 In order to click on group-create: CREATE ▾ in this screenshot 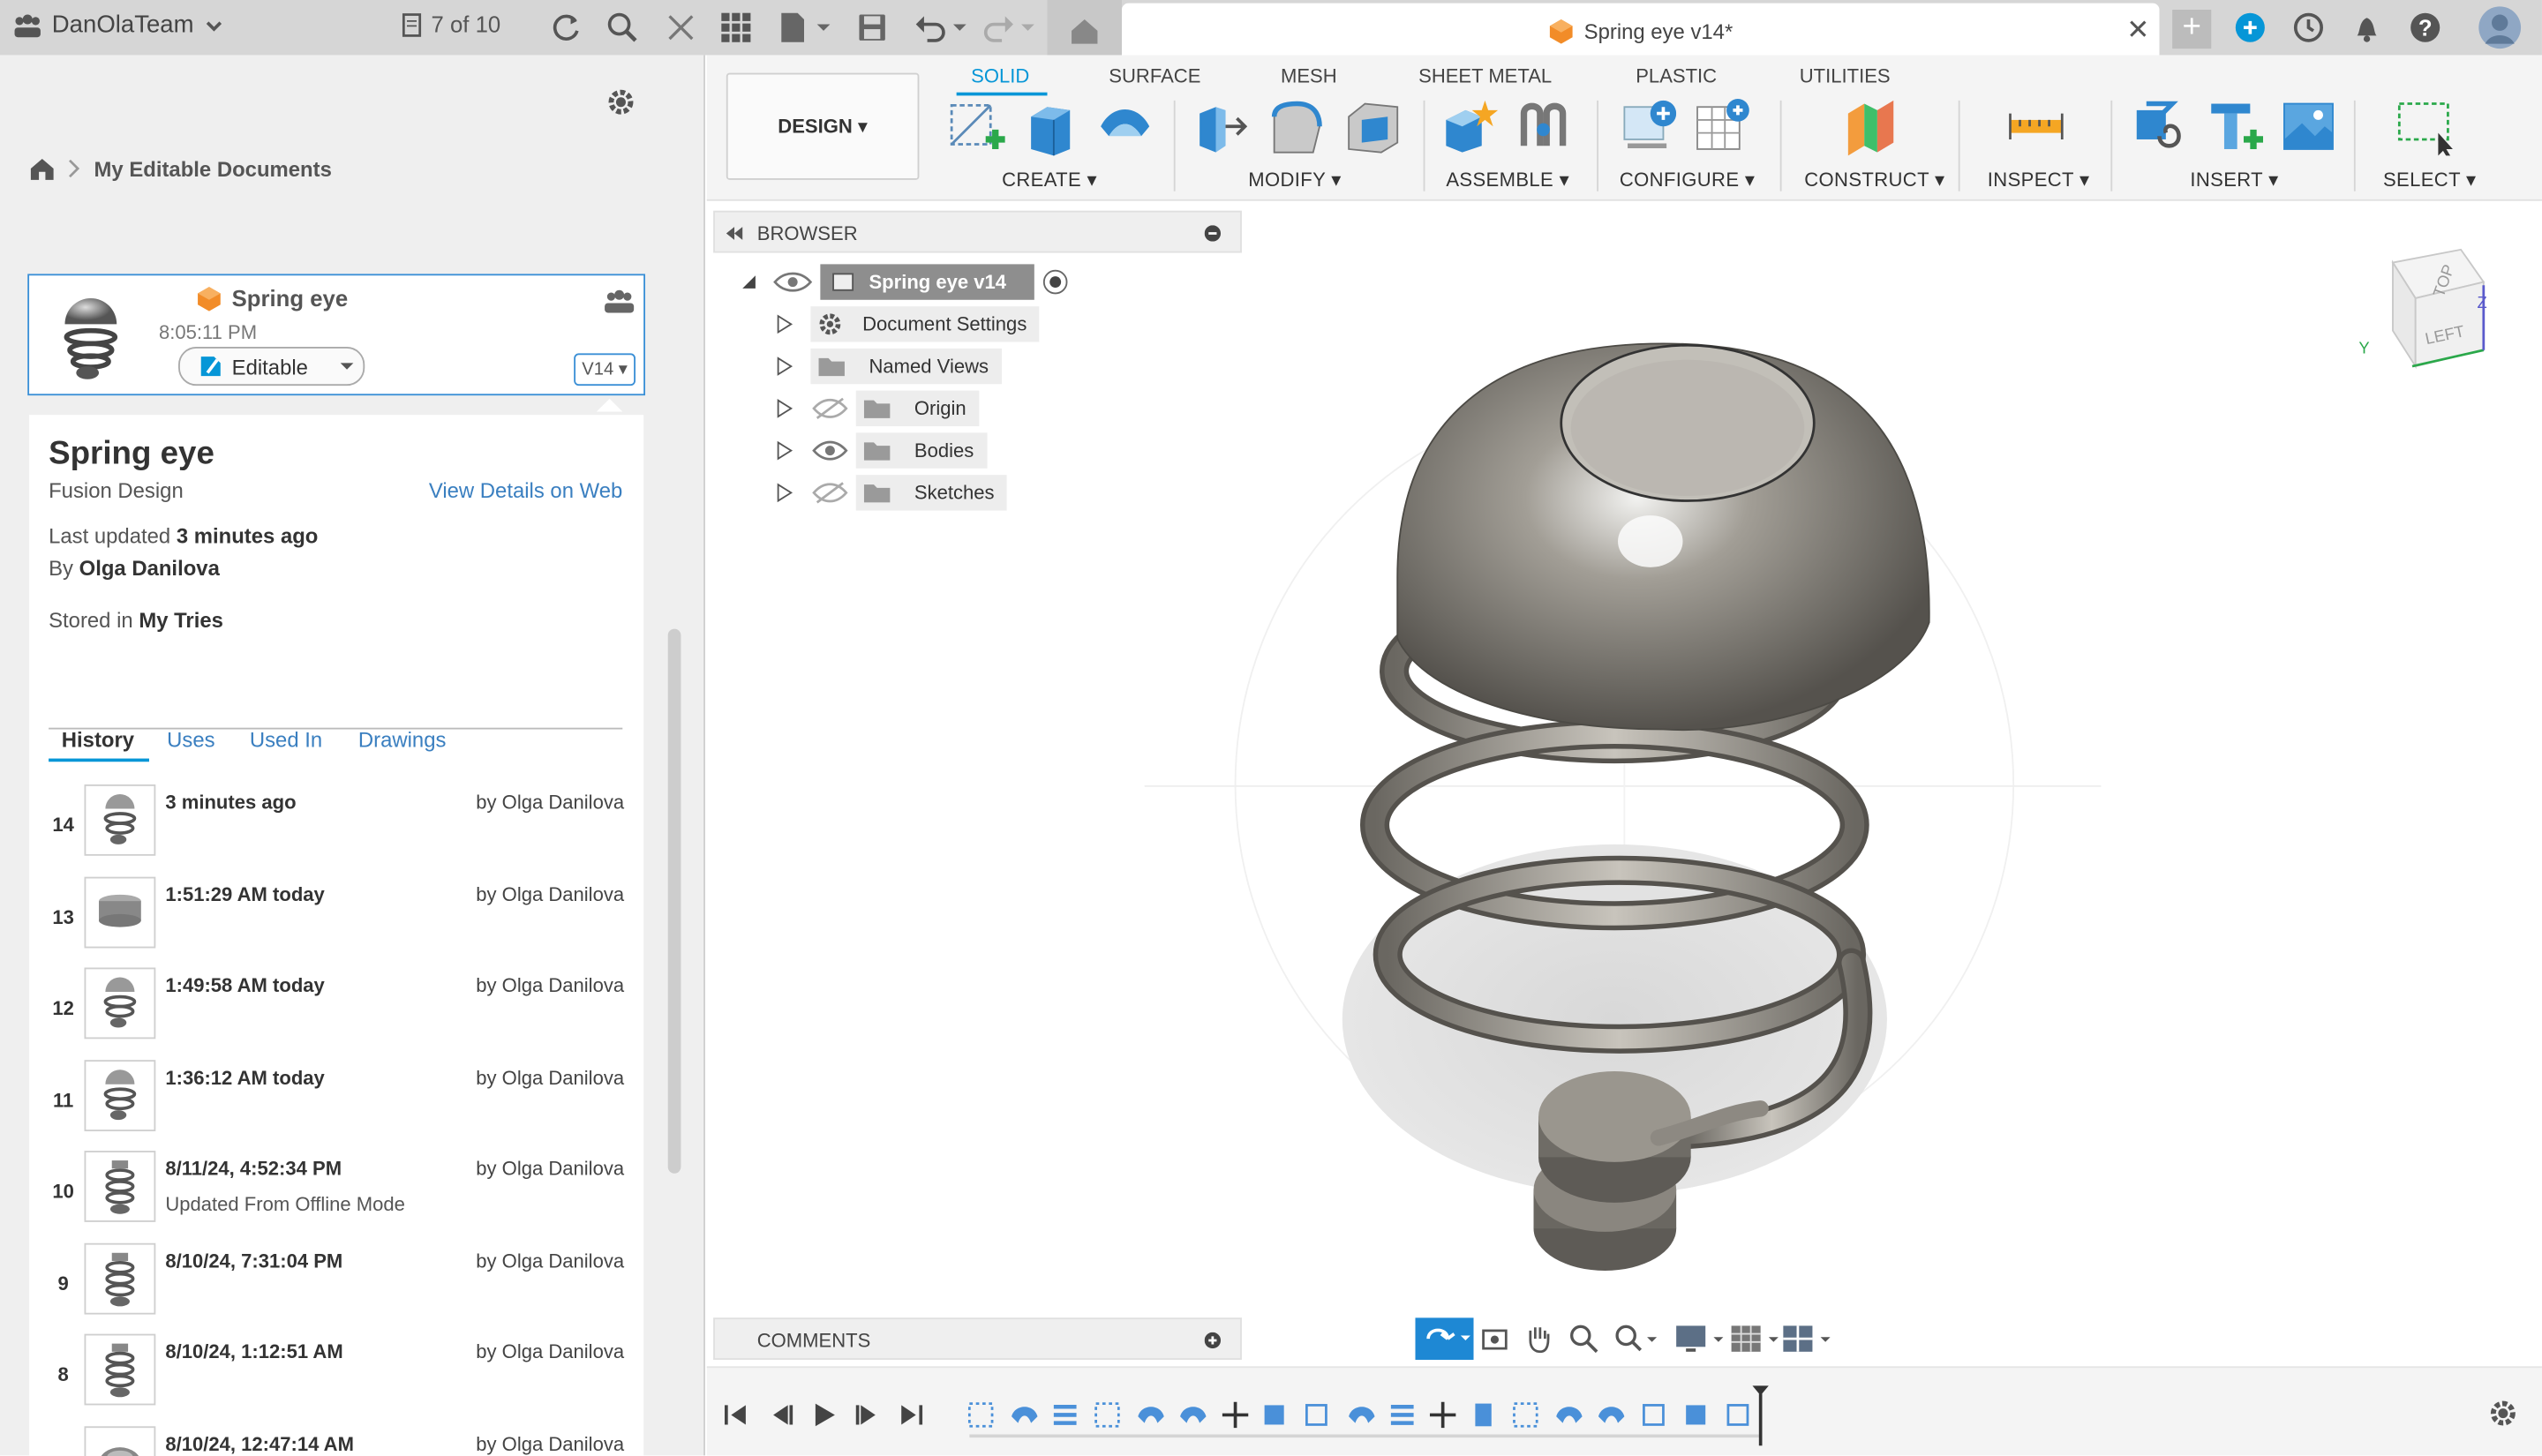, I will do `click(1050, 180)`.